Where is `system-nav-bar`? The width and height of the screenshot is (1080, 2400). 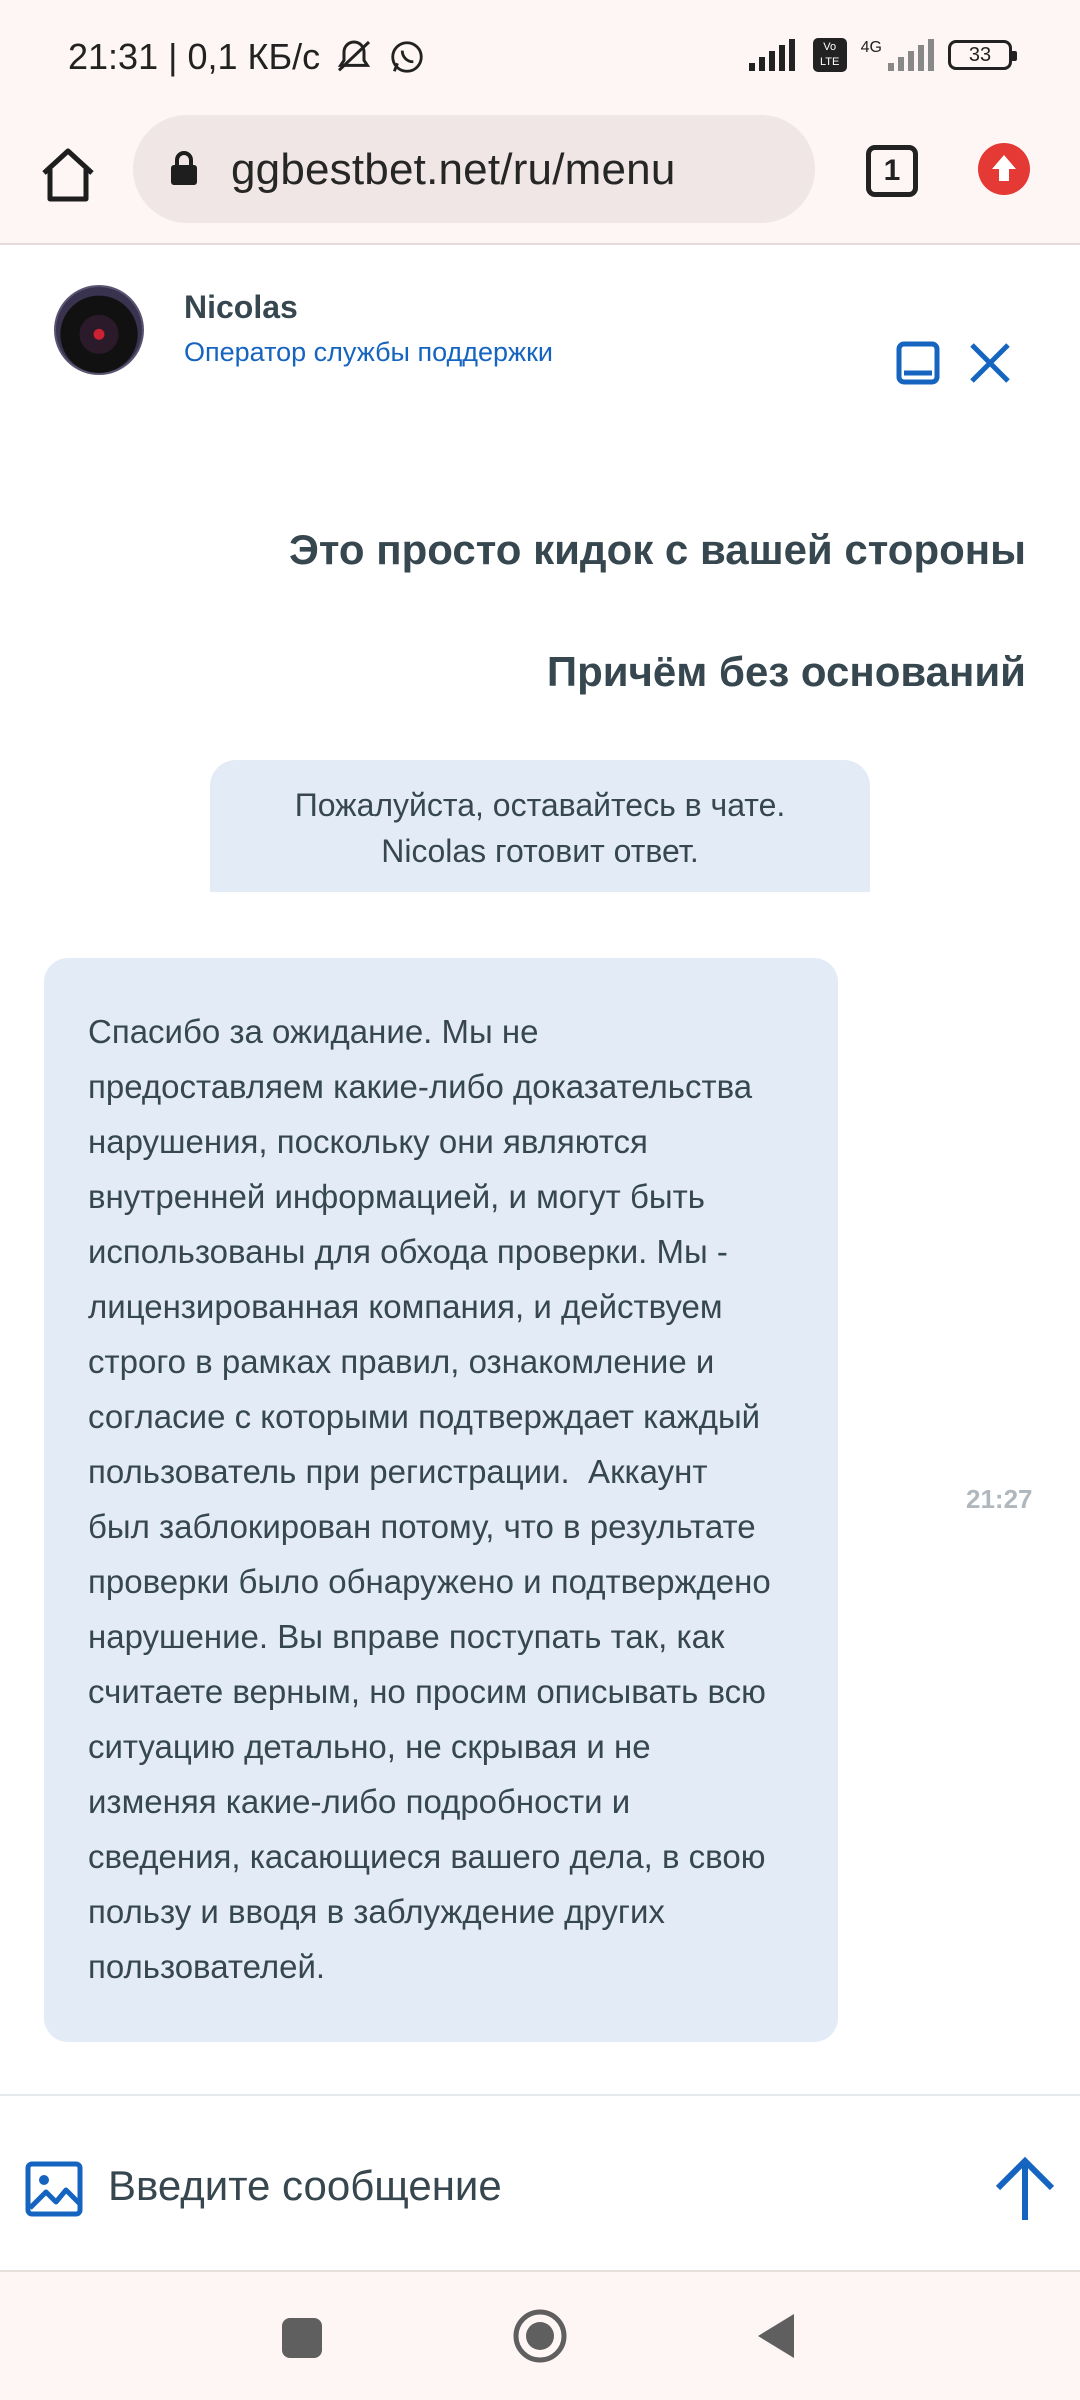
system-nav-bar is located at coordinates (540, 2335).